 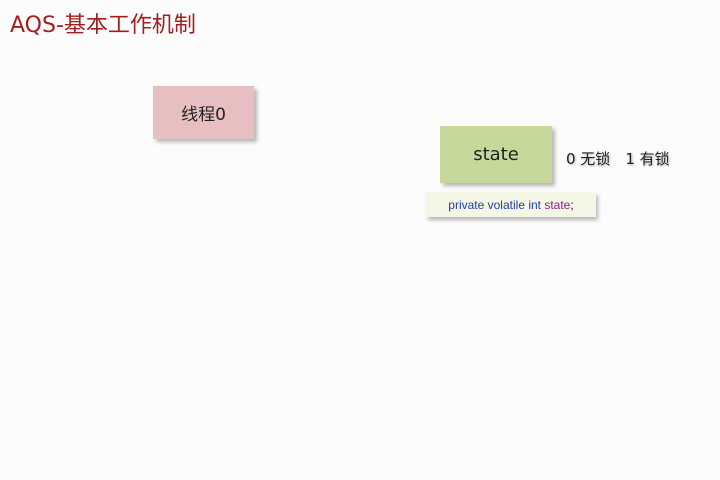 What do you see at coordinates (203, 115) in the screenshot?
I see `thread-label: 线程0` at bounding box center [203, 115].